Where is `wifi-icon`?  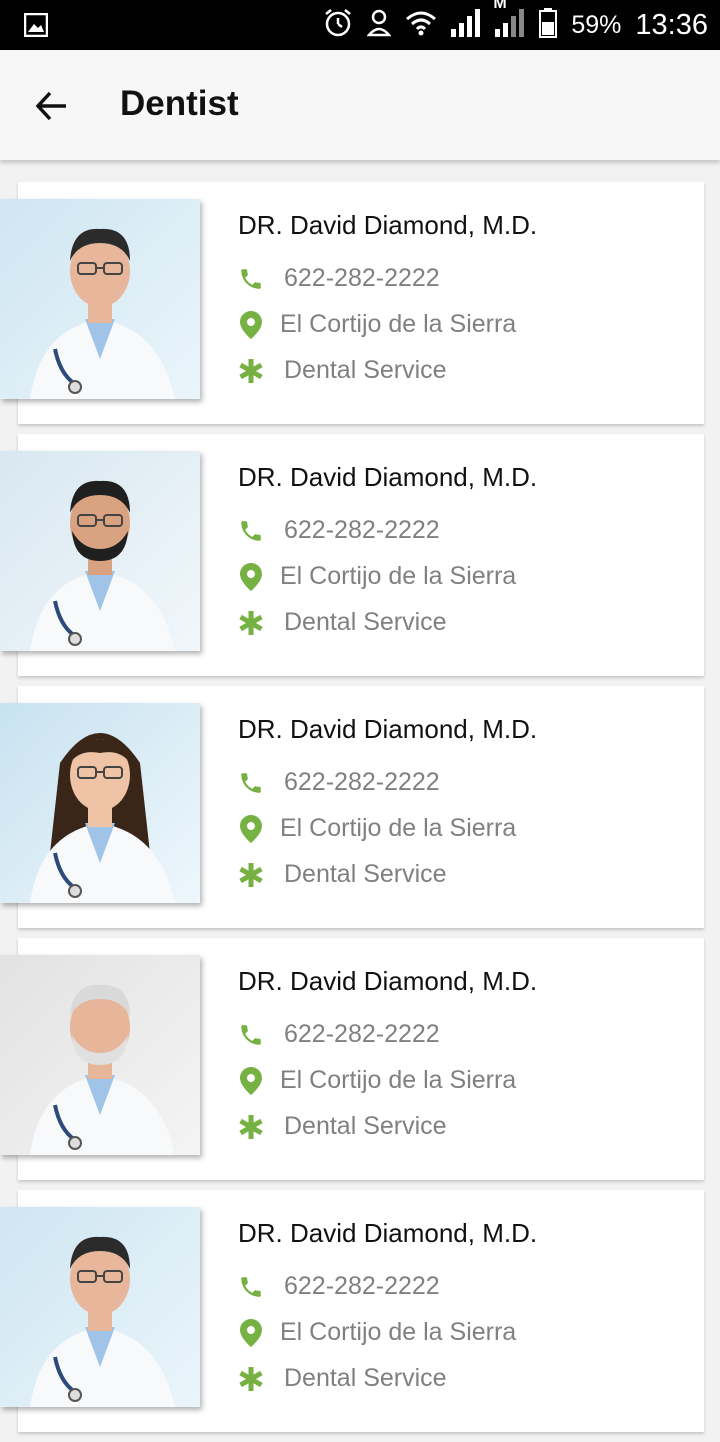
wifi-icon is located at coordinates (421, 25).